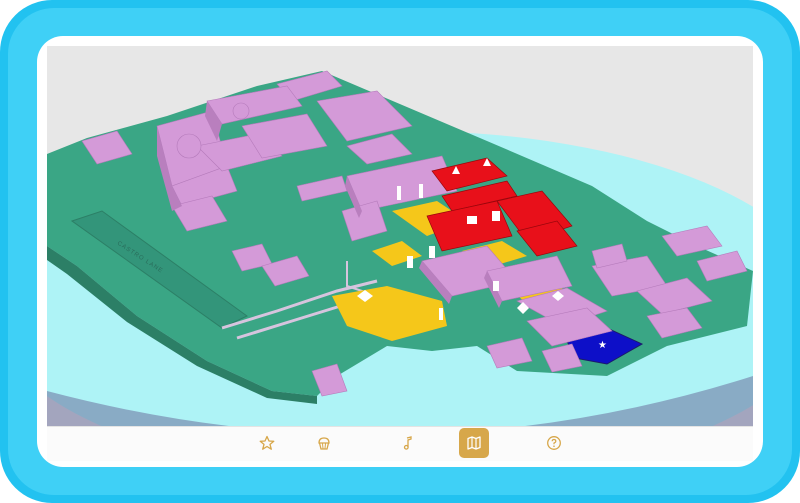 Image resolution: width=800 pixels, height=503 pixels. I want to click on tab-music, so click(408, 443).